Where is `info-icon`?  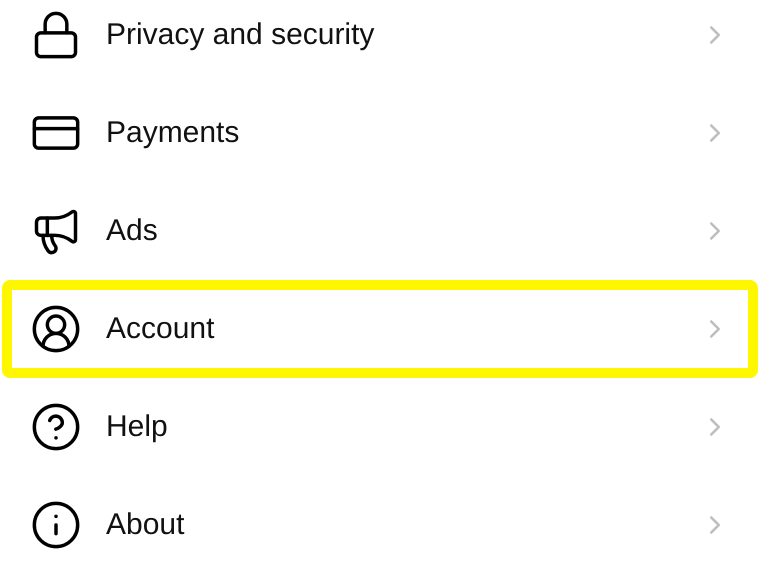 info-icon is located at coordinates (56, 525).